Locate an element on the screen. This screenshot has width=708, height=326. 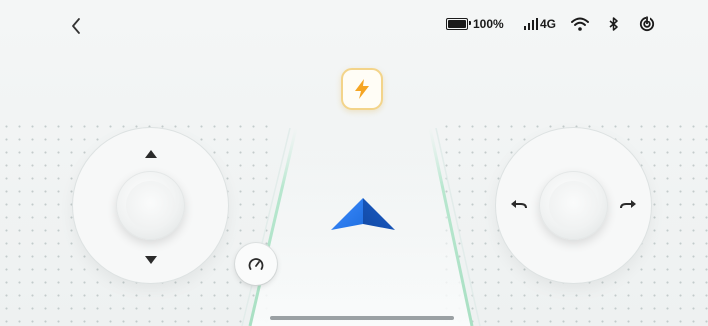
back-button is located at coordinates (76, 26).